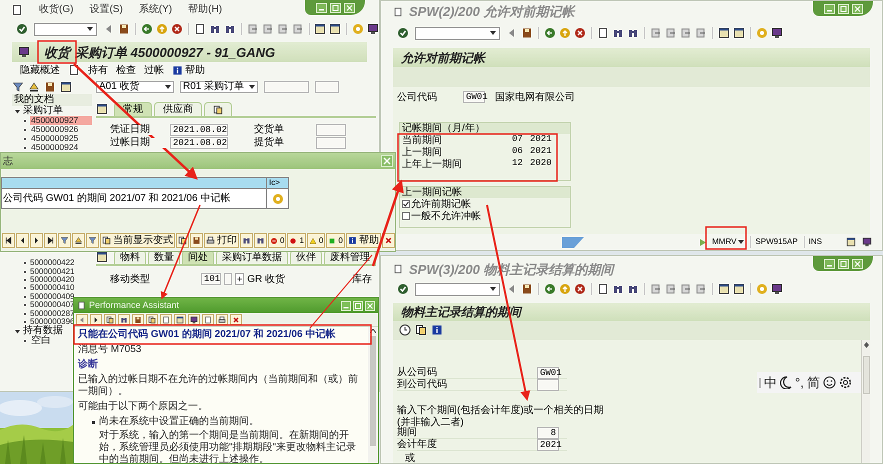 Image resolution: width=883 pixels, height=464 pixels. I want to click on tree-item: 4500000926, so click(55, 129).